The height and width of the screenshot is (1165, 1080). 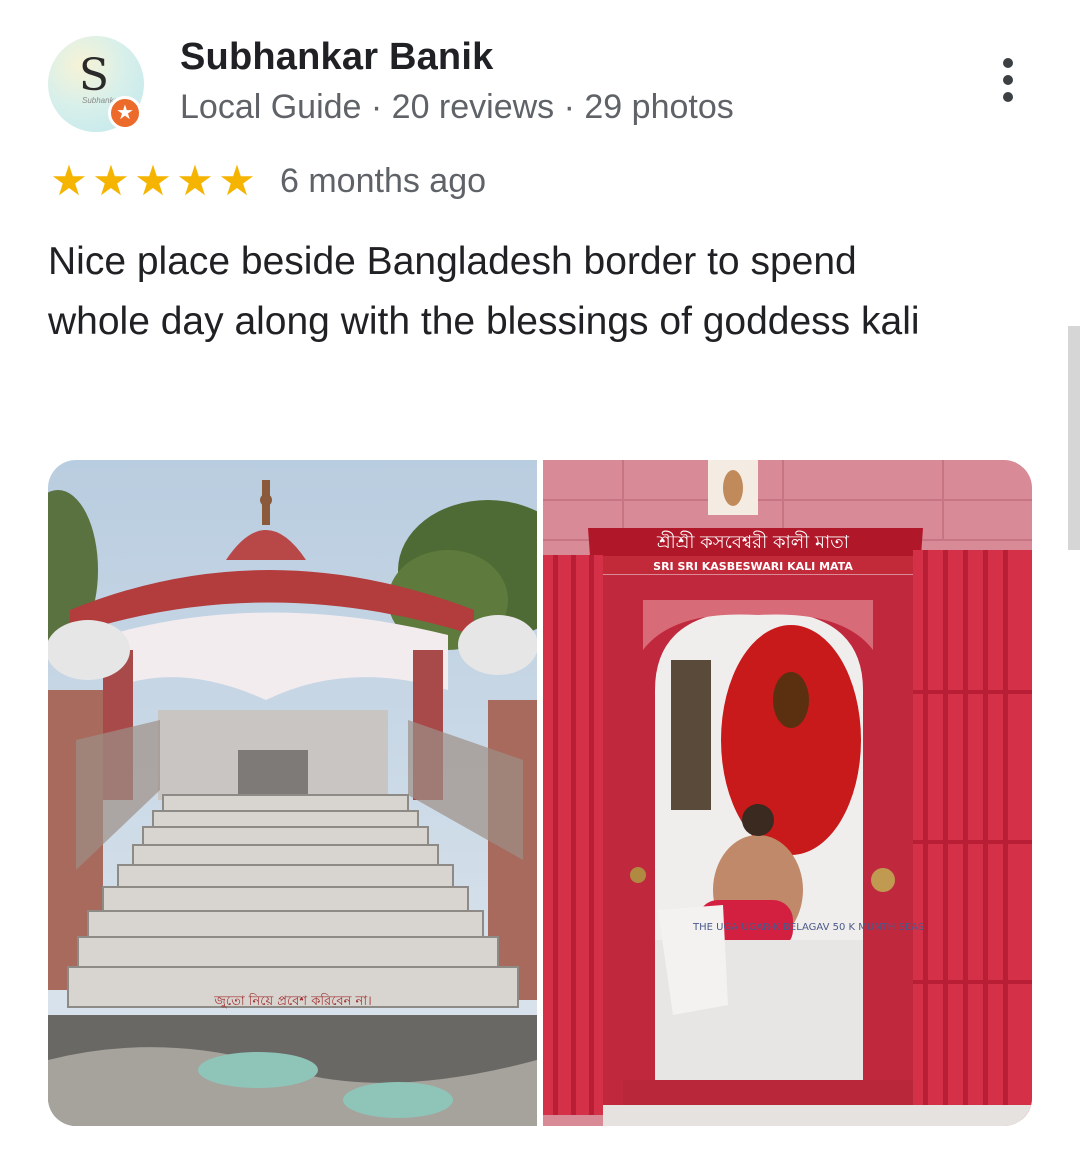 What do you see at coordinates (336, 57) in the screenshot?
I see `reviewer-name: Subhankar Banik` at bounding box center [336, 57].